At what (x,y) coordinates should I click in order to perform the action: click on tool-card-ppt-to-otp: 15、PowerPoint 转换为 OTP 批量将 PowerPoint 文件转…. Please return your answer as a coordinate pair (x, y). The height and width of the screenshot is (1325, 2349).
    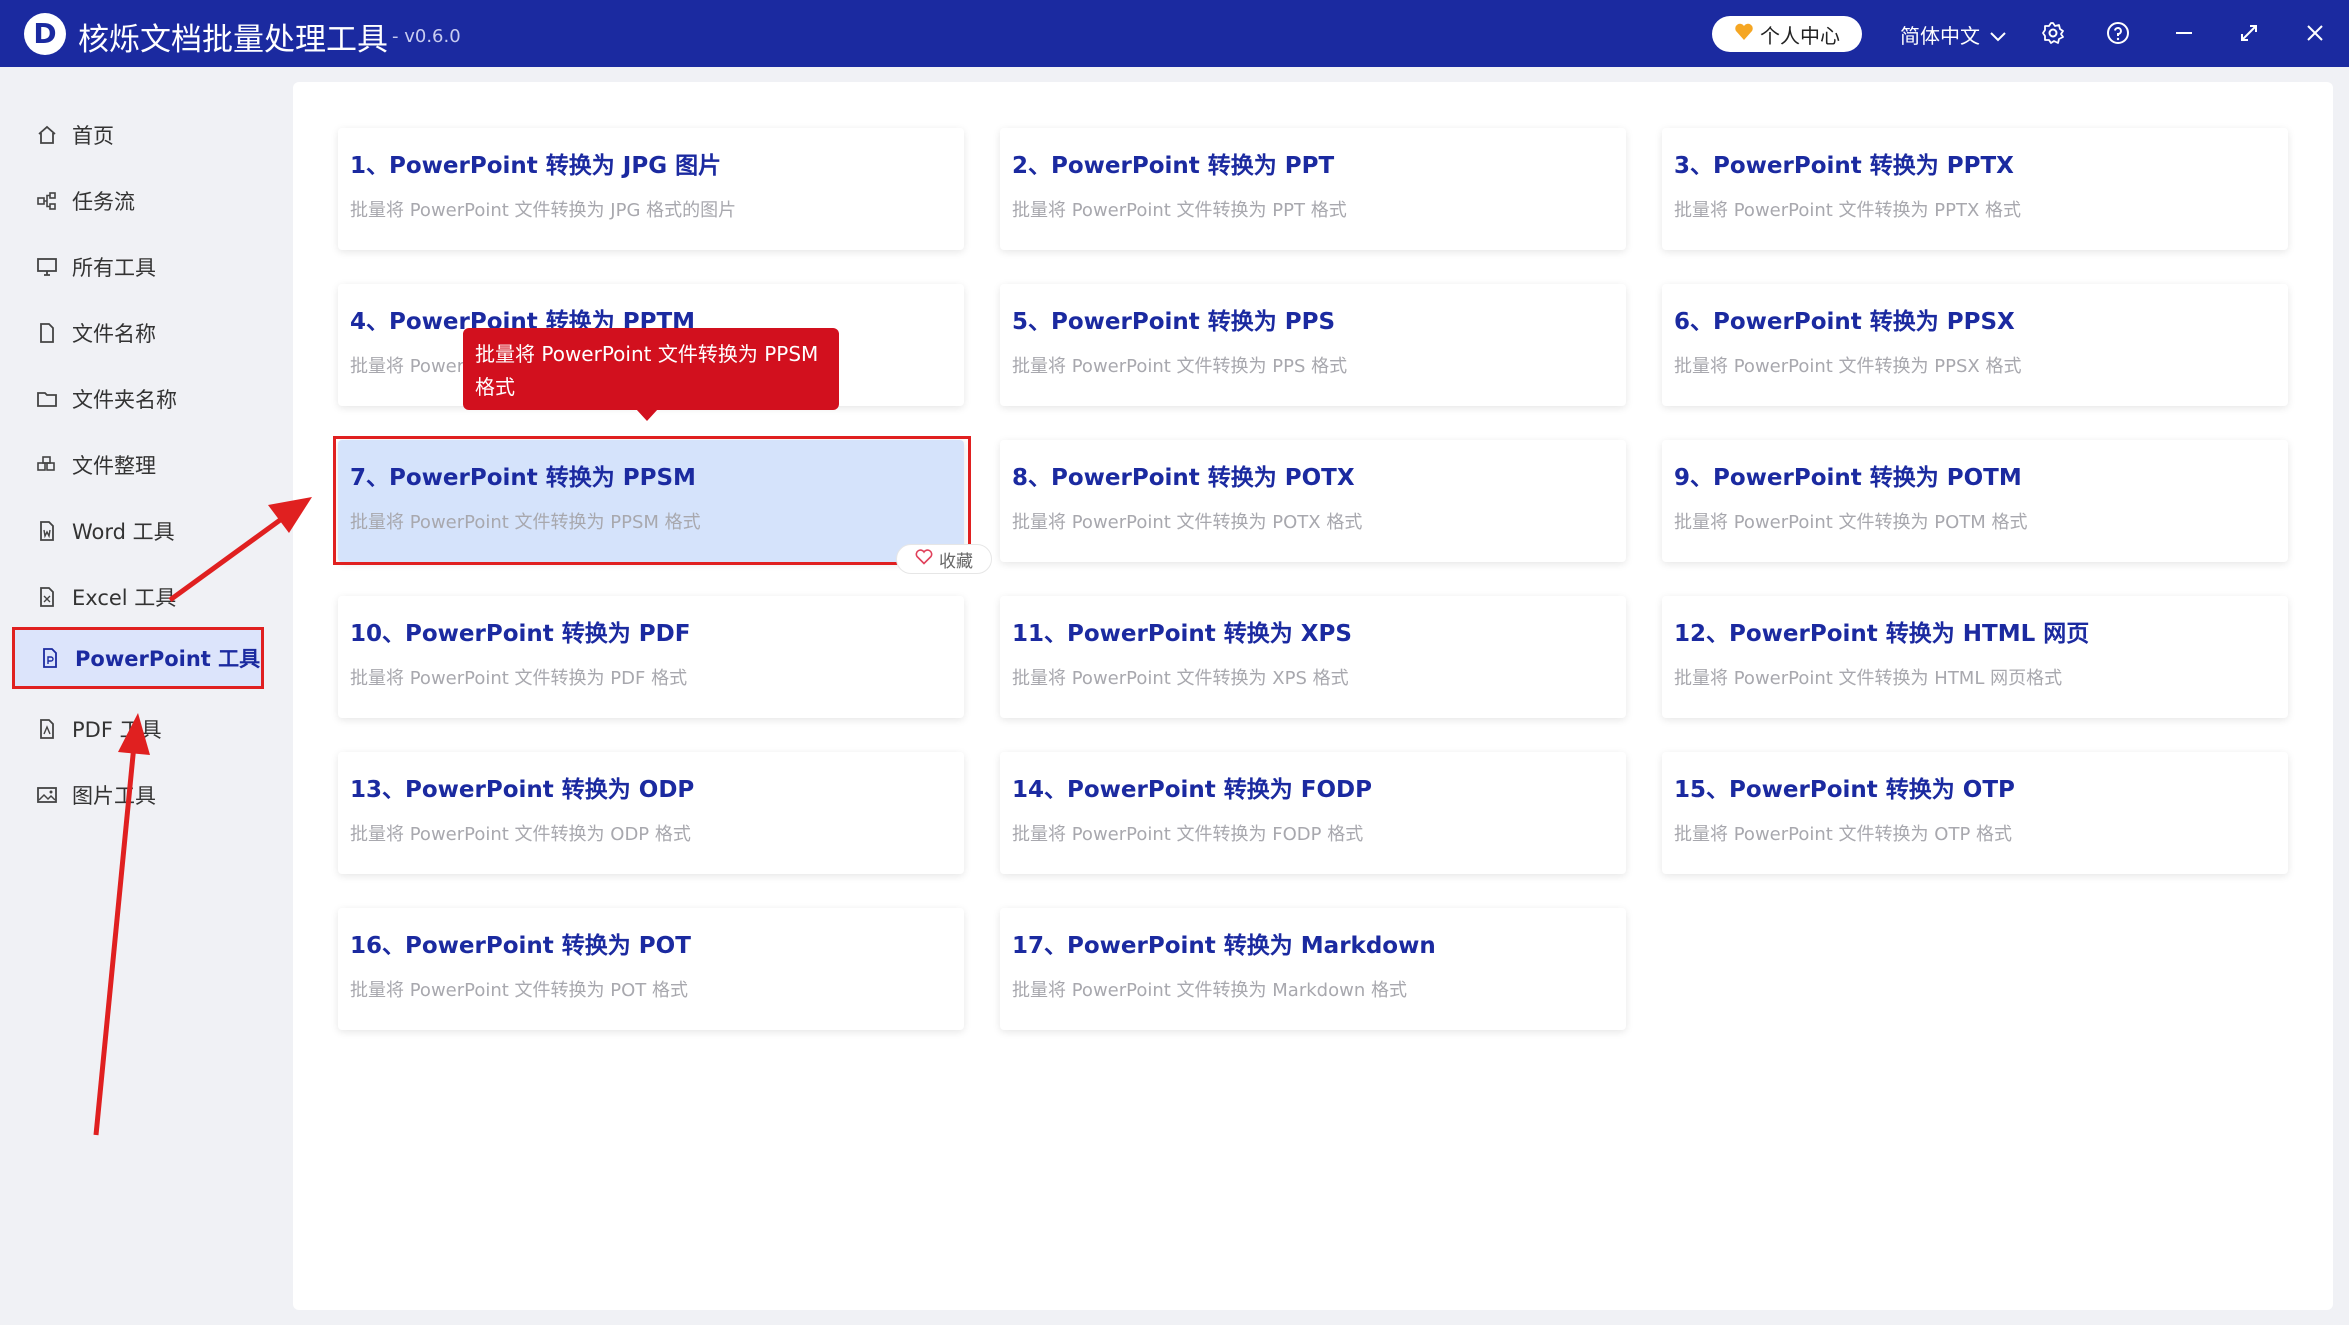
    Looking at the image, I should click on (1975, 813).